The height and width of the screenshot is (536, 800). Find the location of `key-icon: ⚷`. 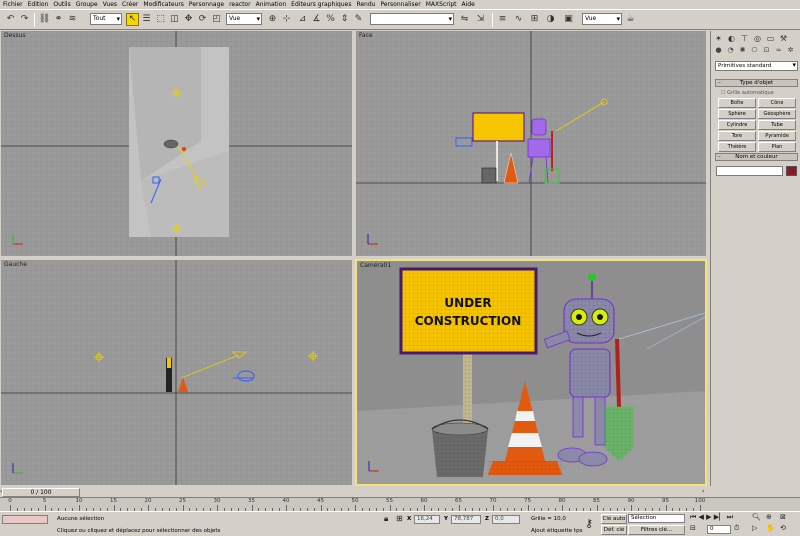

key-icon: ⚷ is located at coordinates (589, 523).